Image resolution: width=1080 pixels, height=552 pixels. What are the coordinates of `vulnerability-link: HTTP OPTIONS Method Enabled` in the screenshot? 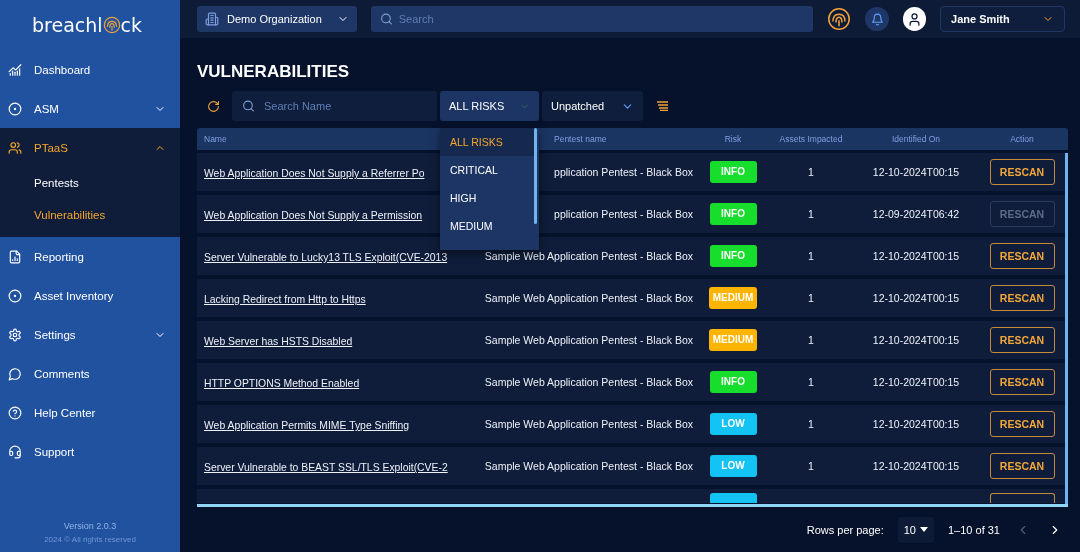 It's located at (282, 383).